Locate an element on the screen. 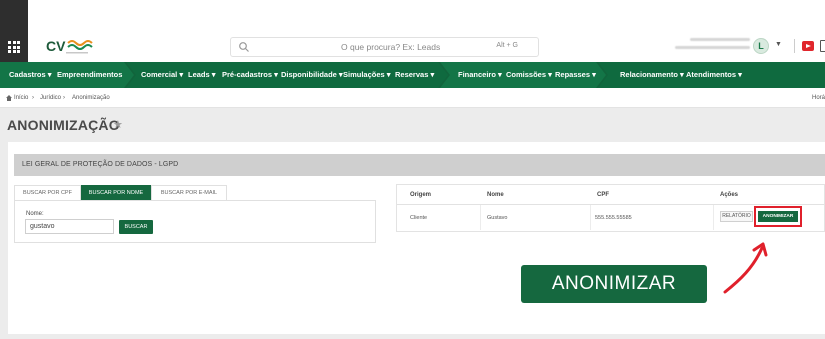  breadcrumb: Início › Jurídico › Anonimização Horá is located at coordinates (412, 98).